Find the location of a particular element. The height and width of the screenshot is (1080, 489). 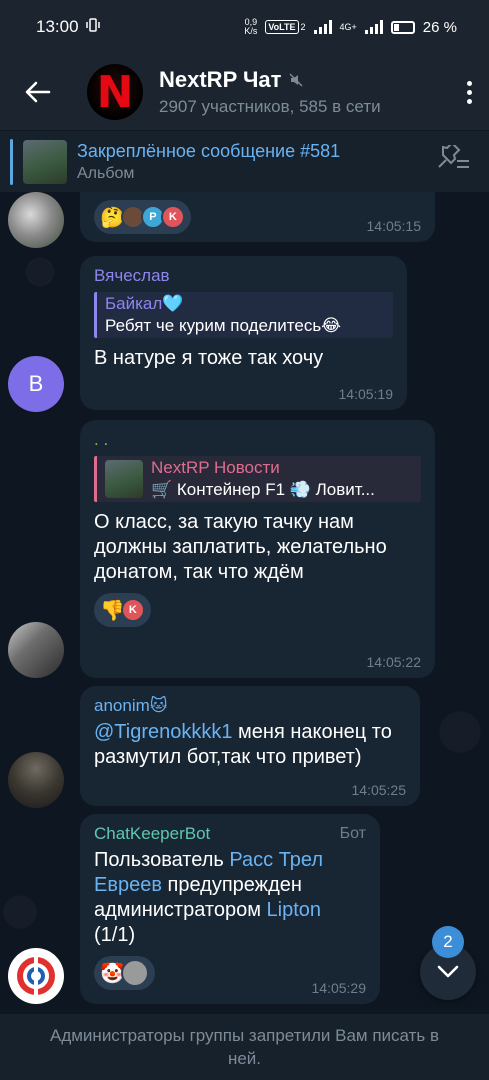

vibrate-icon is located at coordinates (93, 27).